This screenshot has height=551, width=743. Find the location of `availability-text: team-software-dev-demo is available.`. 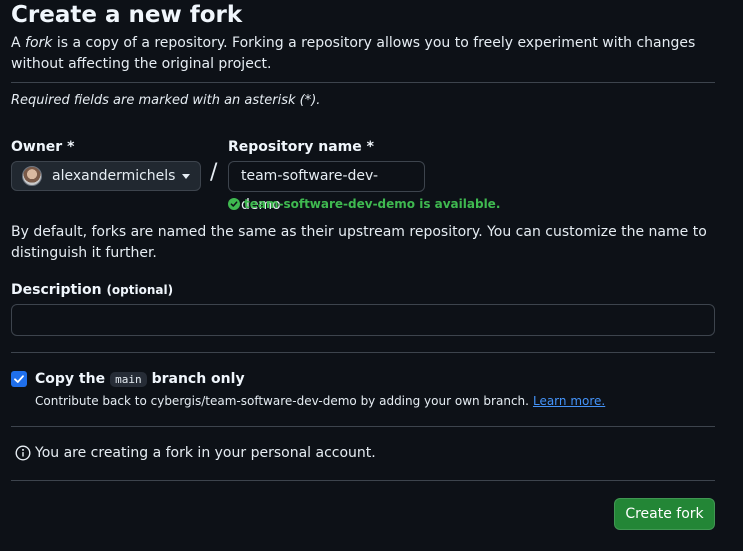

availability-text: team-software-dev-demo is available. is located at coordinates (372, 204).